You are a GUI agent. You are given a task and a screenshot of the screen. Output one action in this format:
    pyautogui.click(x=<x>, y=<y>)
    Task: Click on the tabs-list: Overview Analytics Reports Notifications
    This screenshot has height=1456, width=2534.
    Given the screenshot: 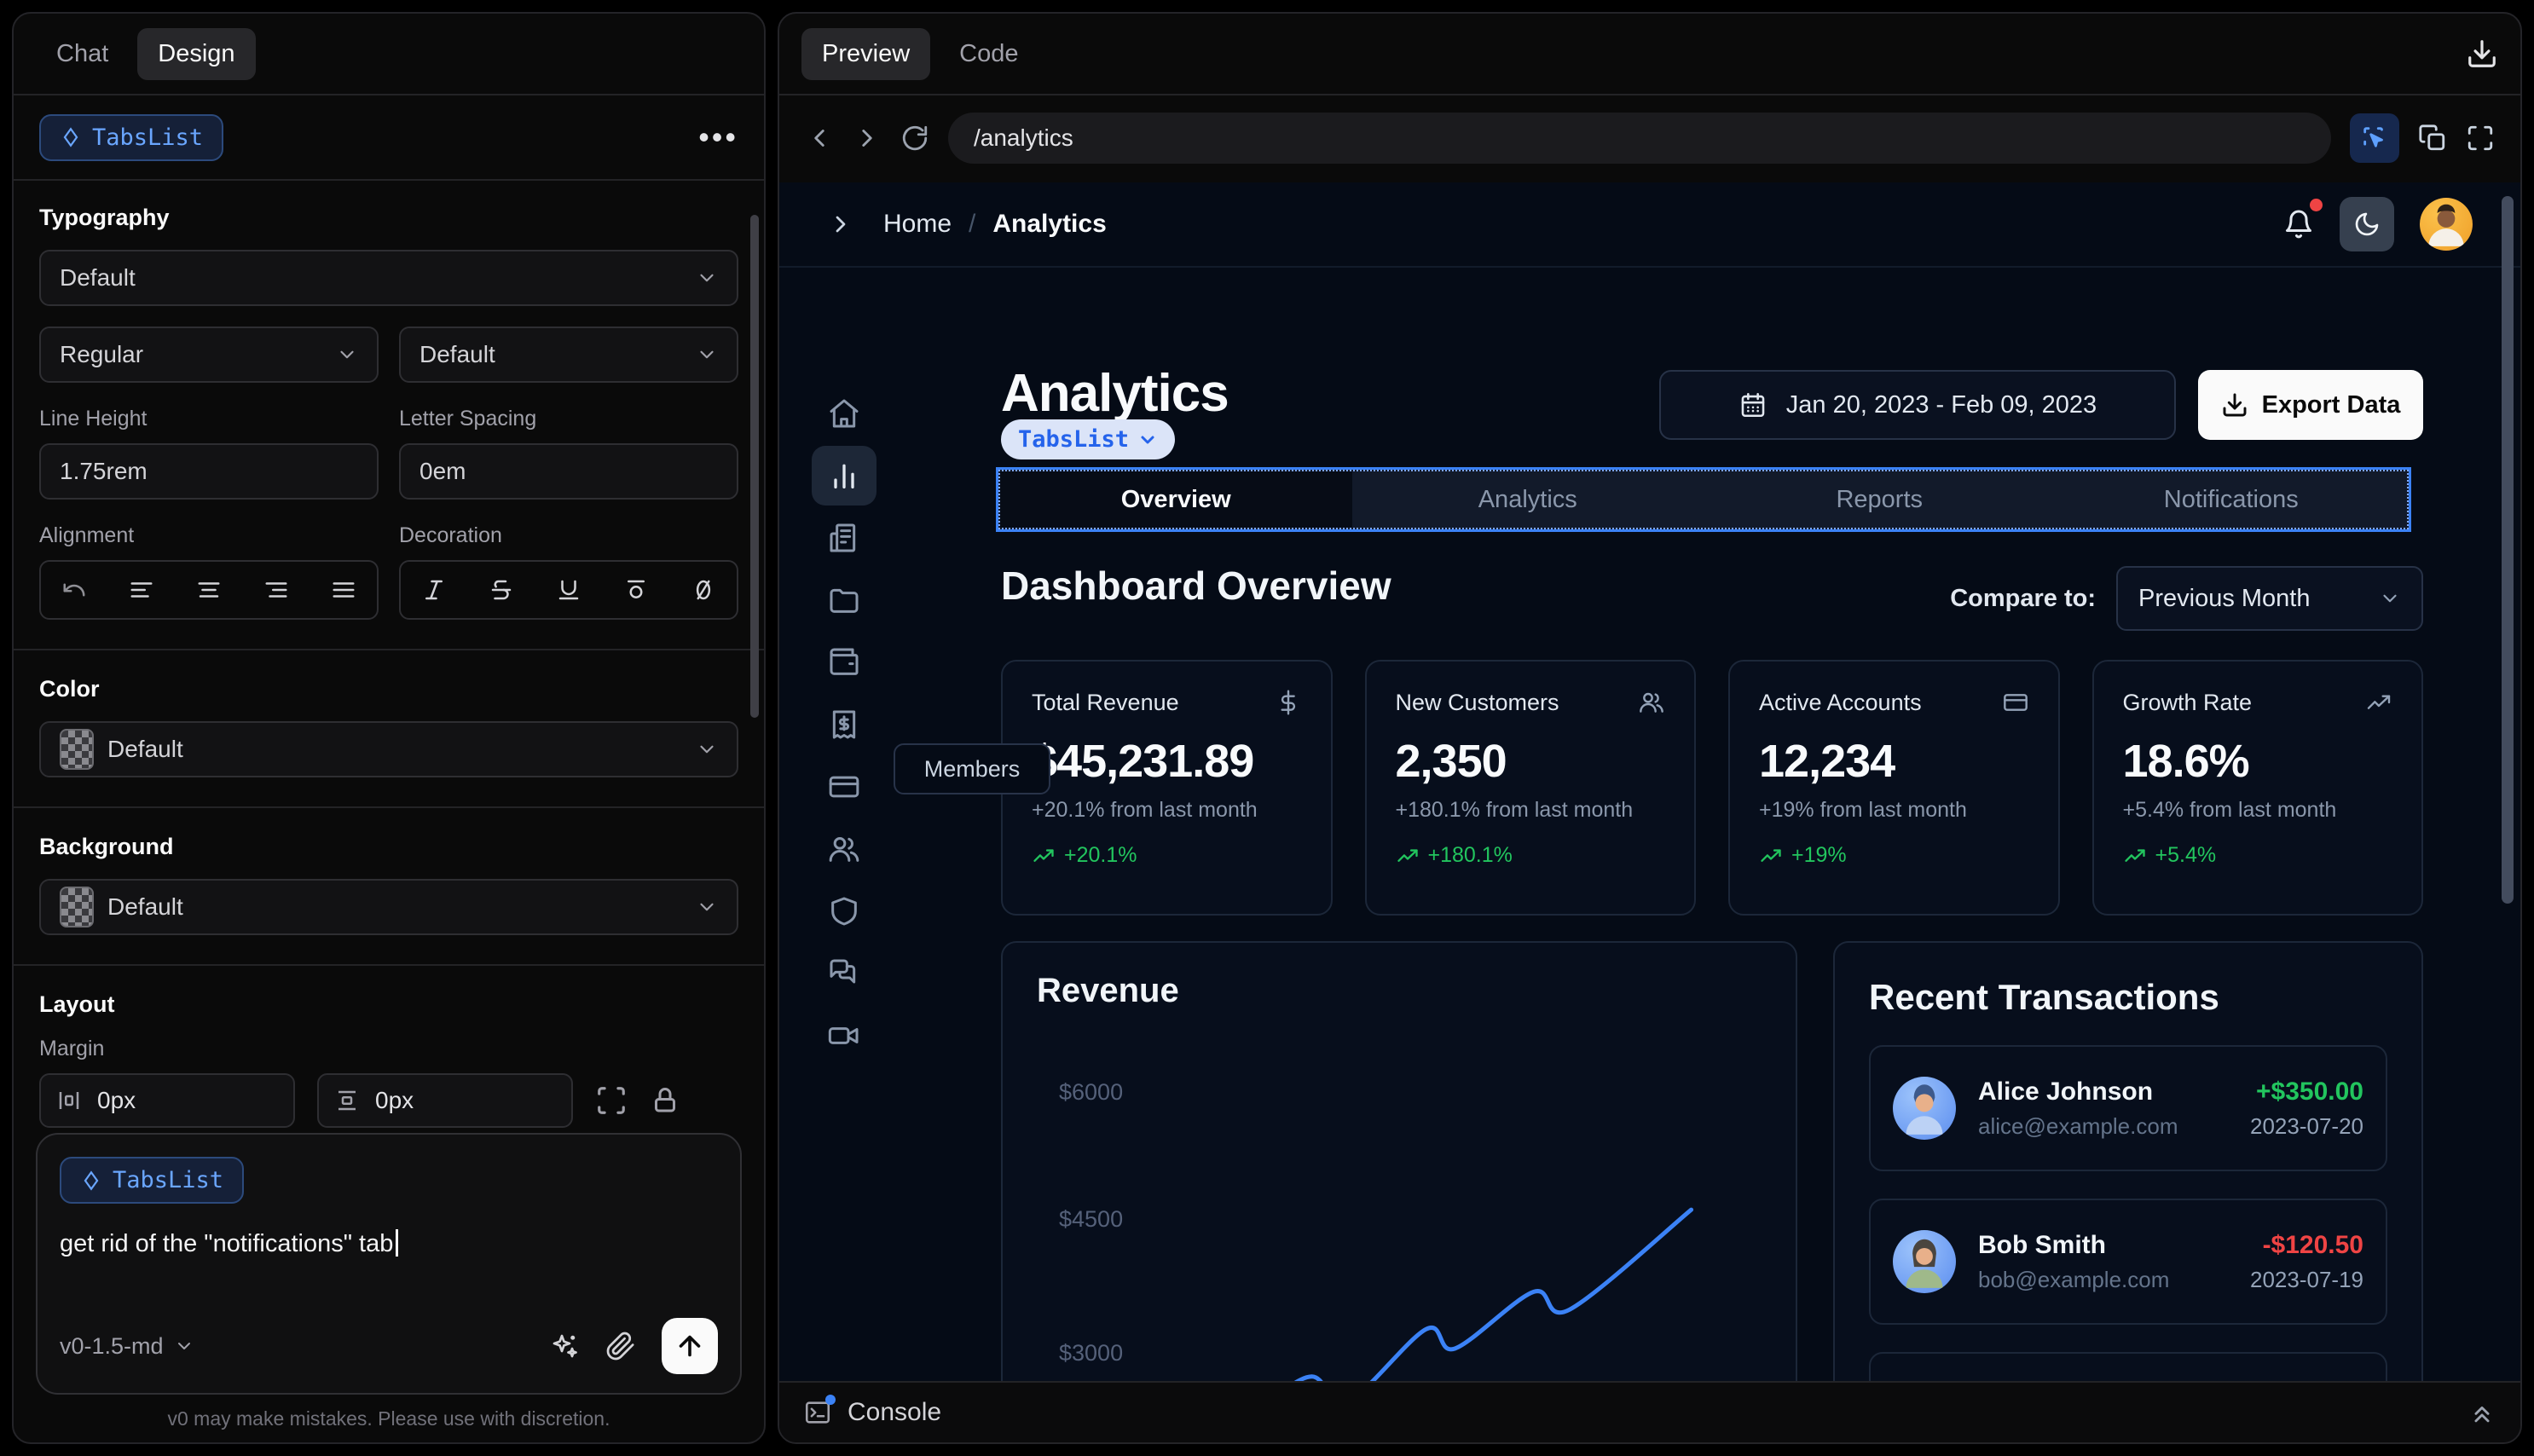 What is the action you would take?
    pyautogui.click(x=1703, y=499)
    